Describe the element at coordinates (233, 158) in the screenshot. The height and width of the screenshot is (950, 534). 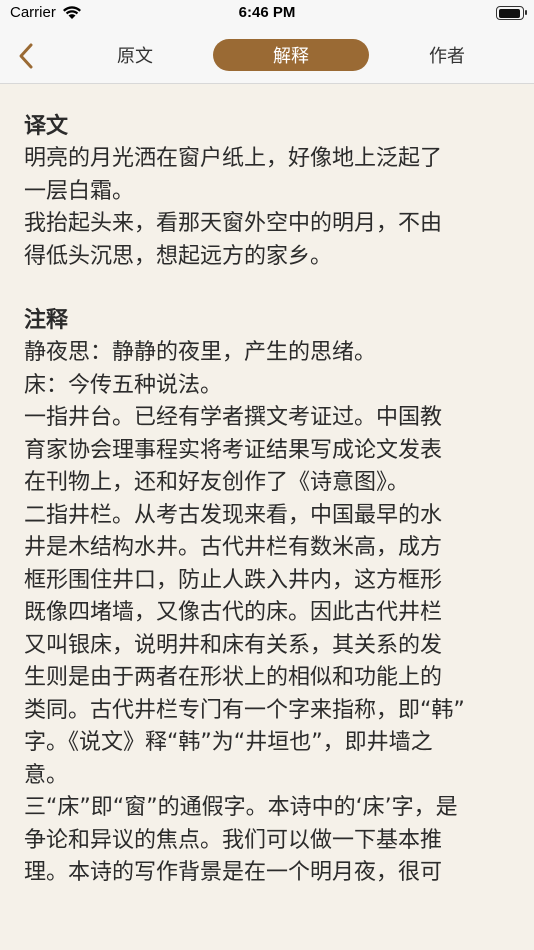
I see `translation-line: 明亮的月光洒在窗户纸上，好像地上泛起了` at that location.